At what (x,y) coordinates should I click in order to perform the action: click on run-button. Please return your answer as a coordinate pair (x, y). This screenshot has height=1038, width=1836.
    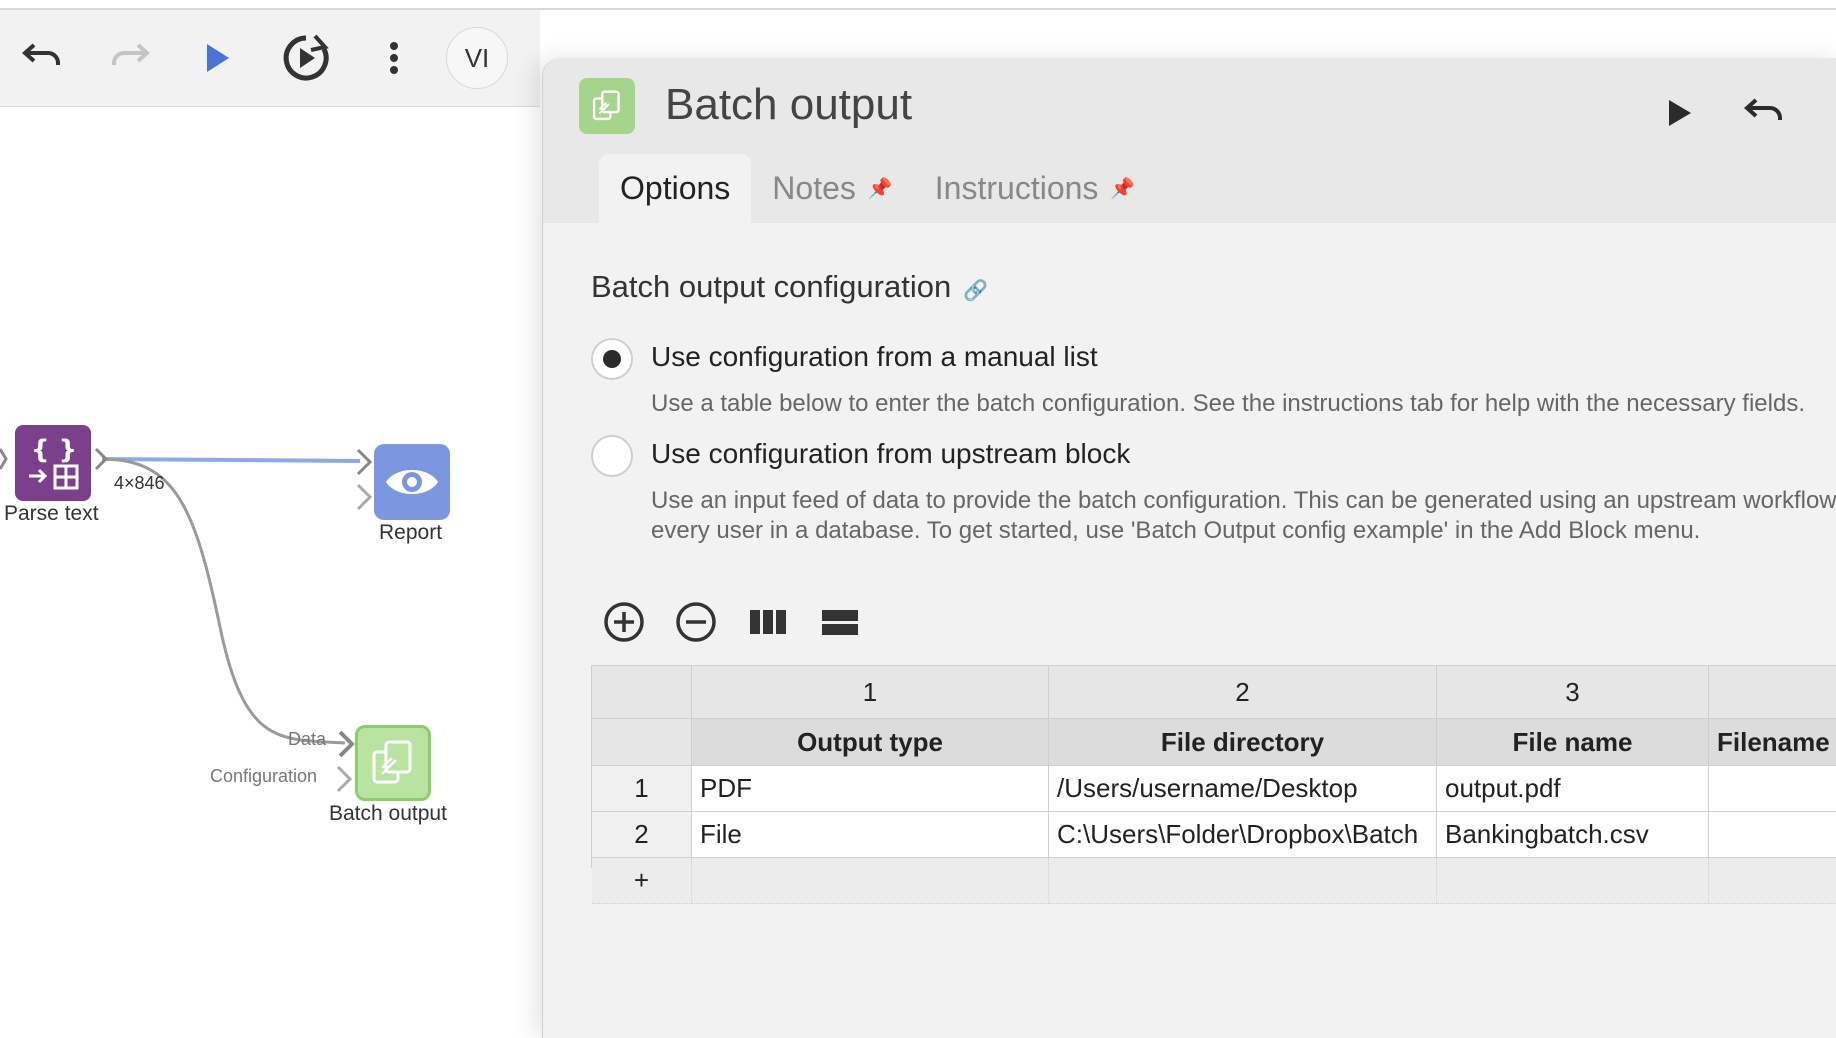
    Looking at the image, I should click on (218, 58).